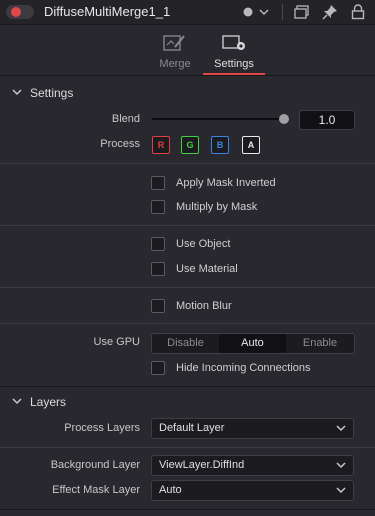 The height and width of the screenshot is (516, 375). Describe the element at coordinates (220, 145) in the screenshot. I see `channel-b-toggle: B` at that location.